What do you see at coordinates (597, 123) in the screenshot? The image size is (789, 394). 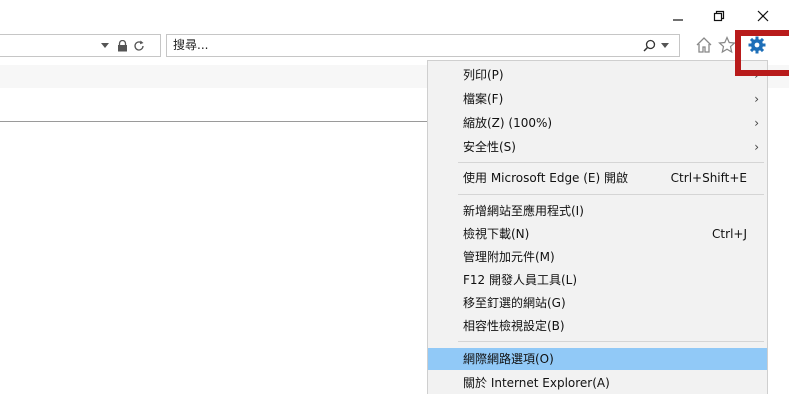 I see `menu-item-zoom: 縮放(Z) (100%) ›` at bounding box center [597, 123].